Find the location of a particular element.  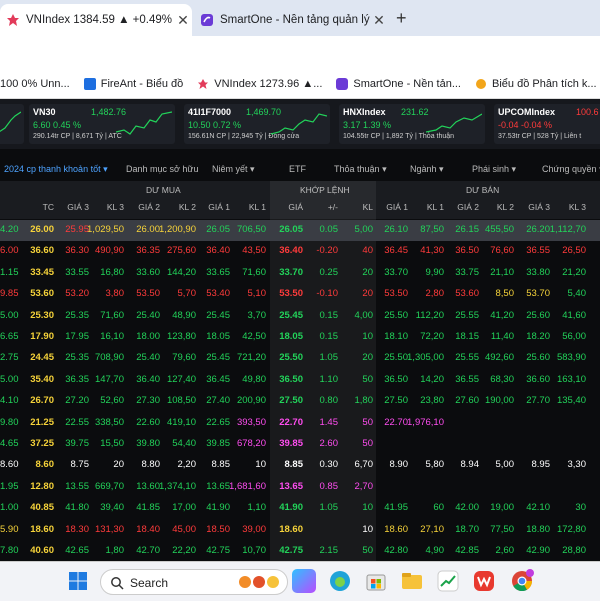

sparkline-icon is located at coordinates (144, 123).